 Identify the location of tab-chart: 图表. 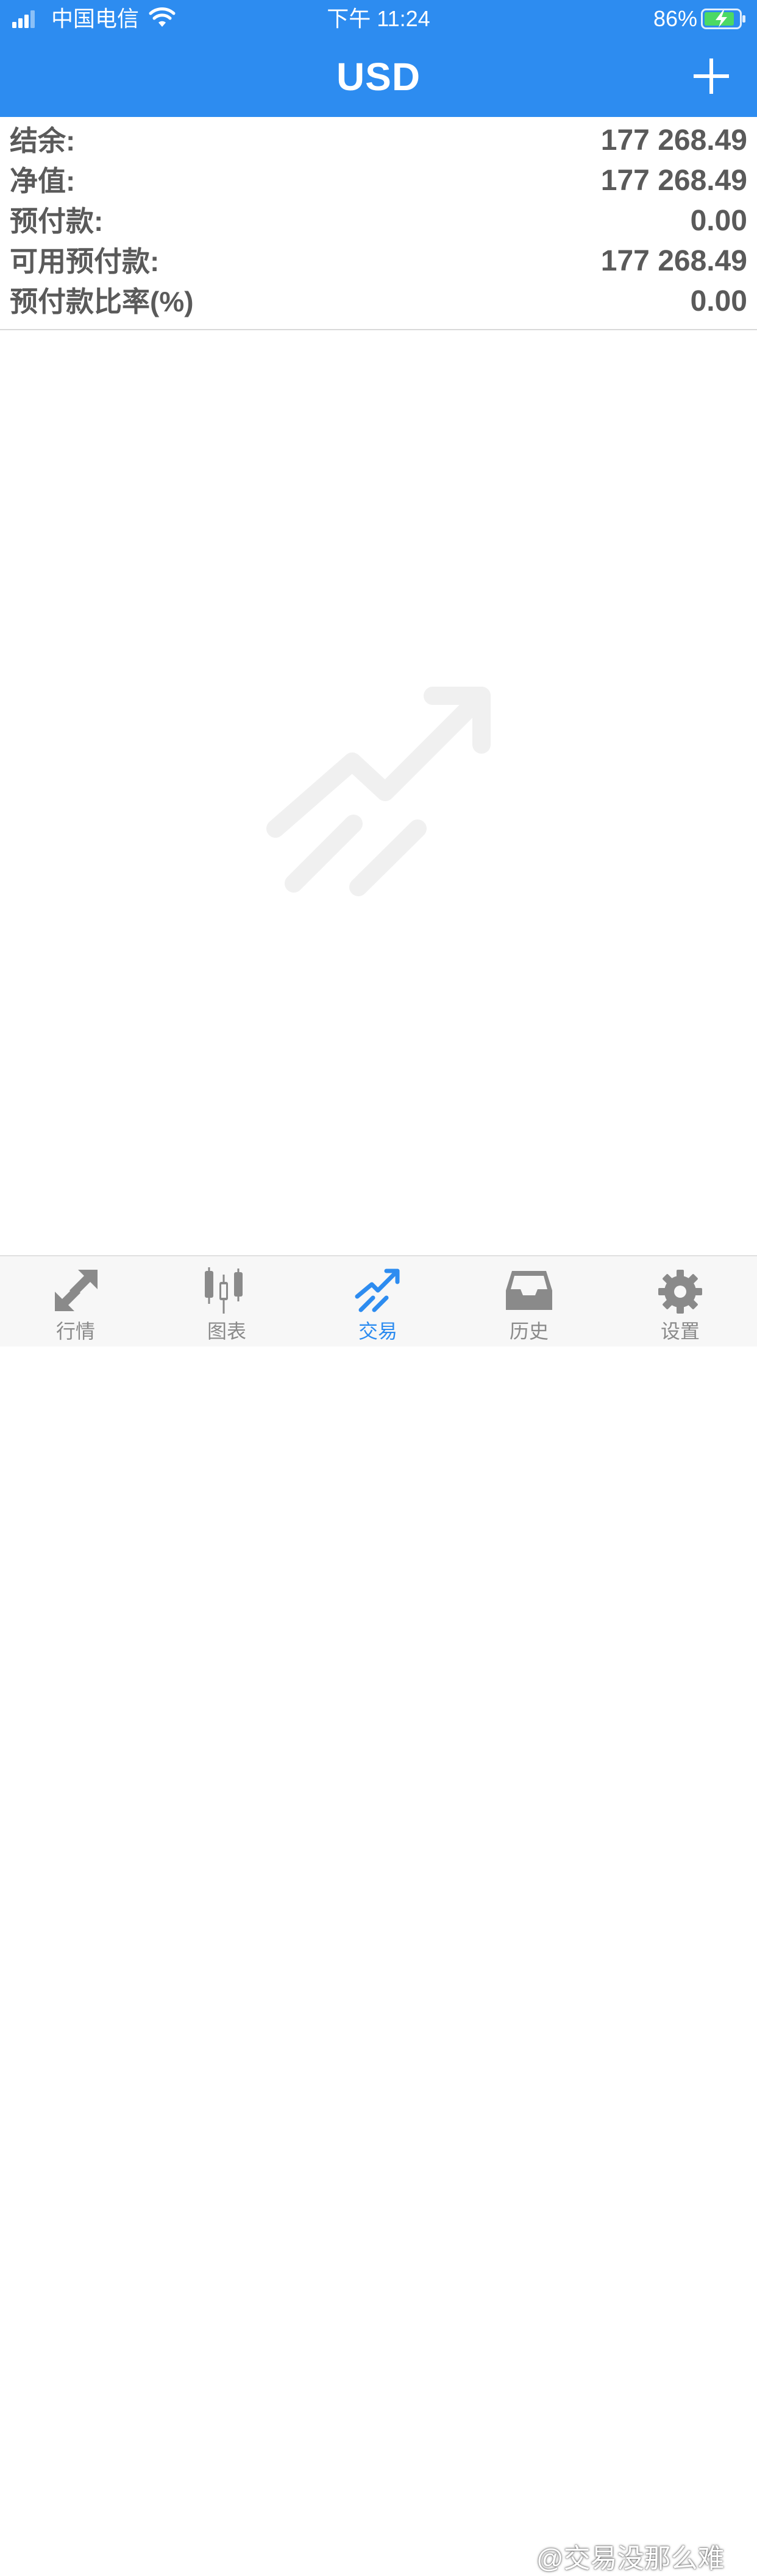
(227, 1301).